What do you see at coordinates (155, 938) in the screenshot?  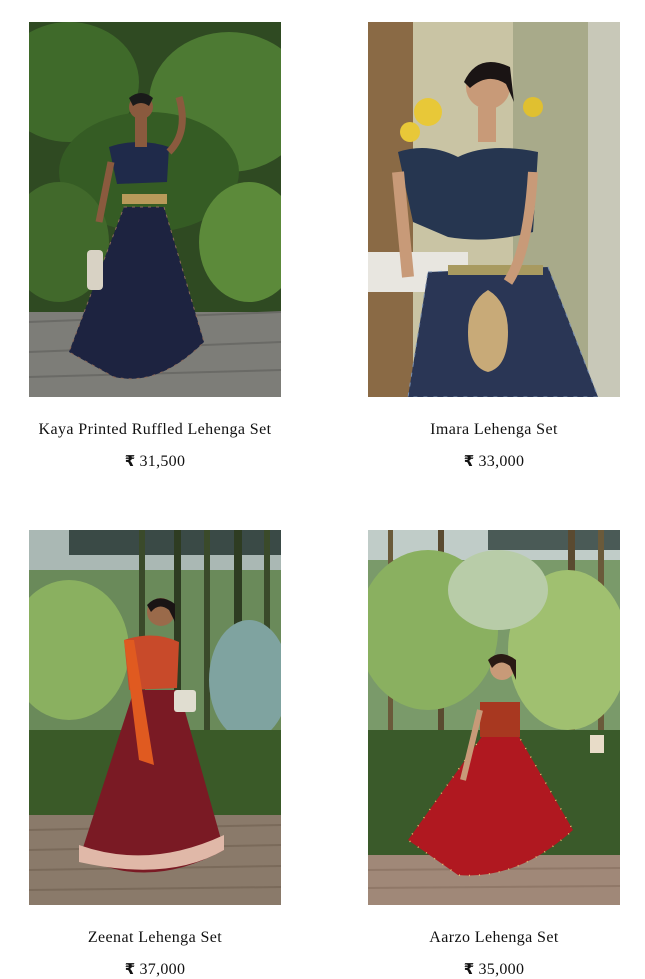 I see `product-title: Zeenat Lehenga Set` at bounding box center [155, 938].